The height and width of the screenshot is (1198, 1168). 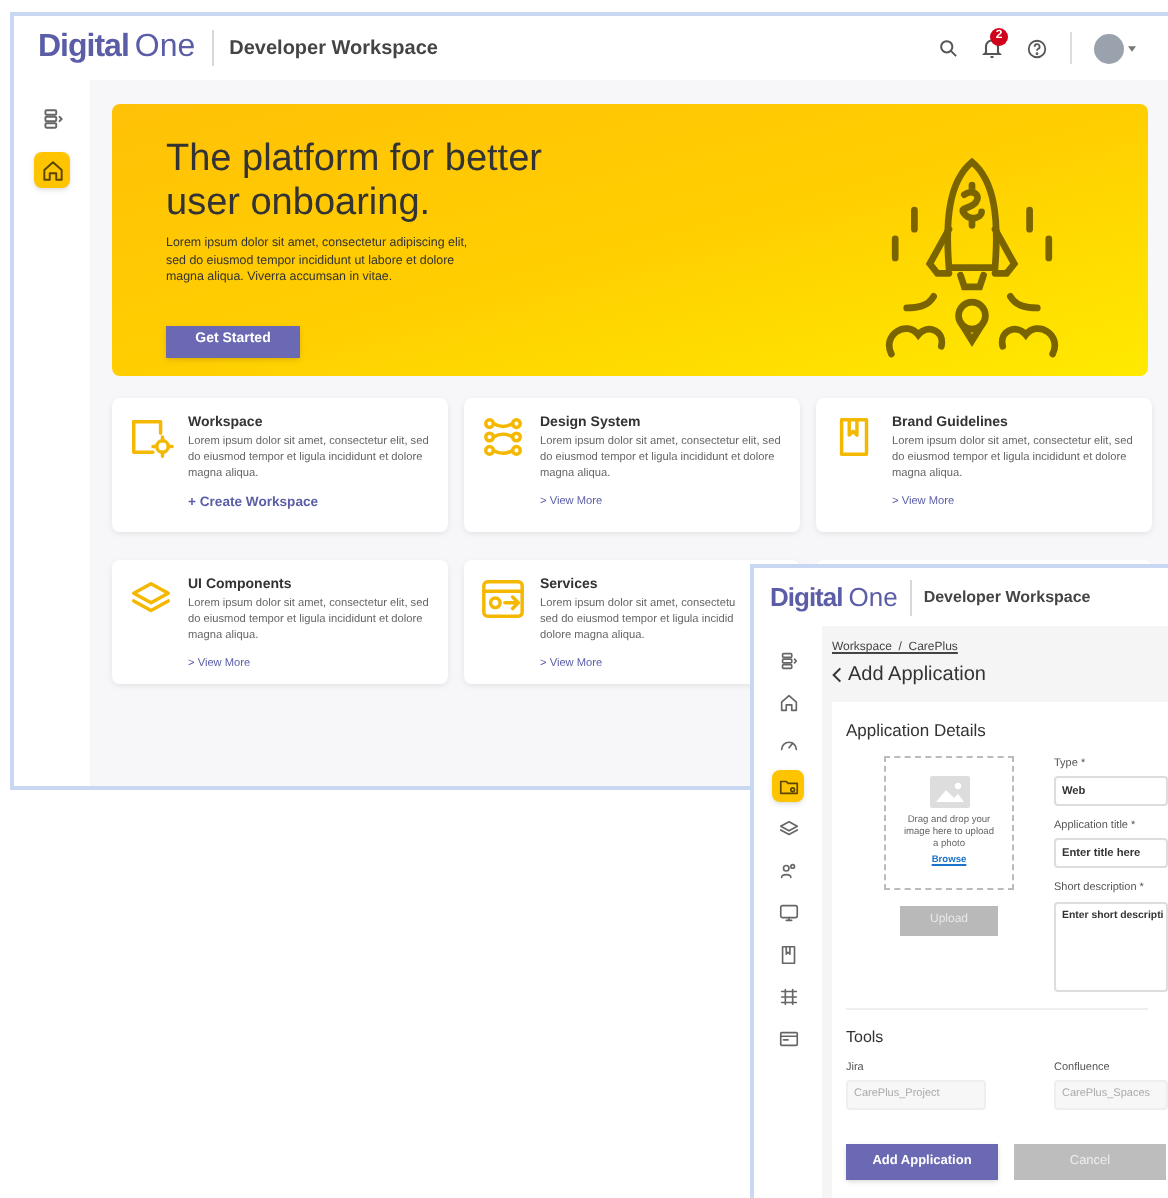 What do you see at coordinates (788, 912) in the screenshot?
I see `monitor-icon` at bounding box center [788, 912].